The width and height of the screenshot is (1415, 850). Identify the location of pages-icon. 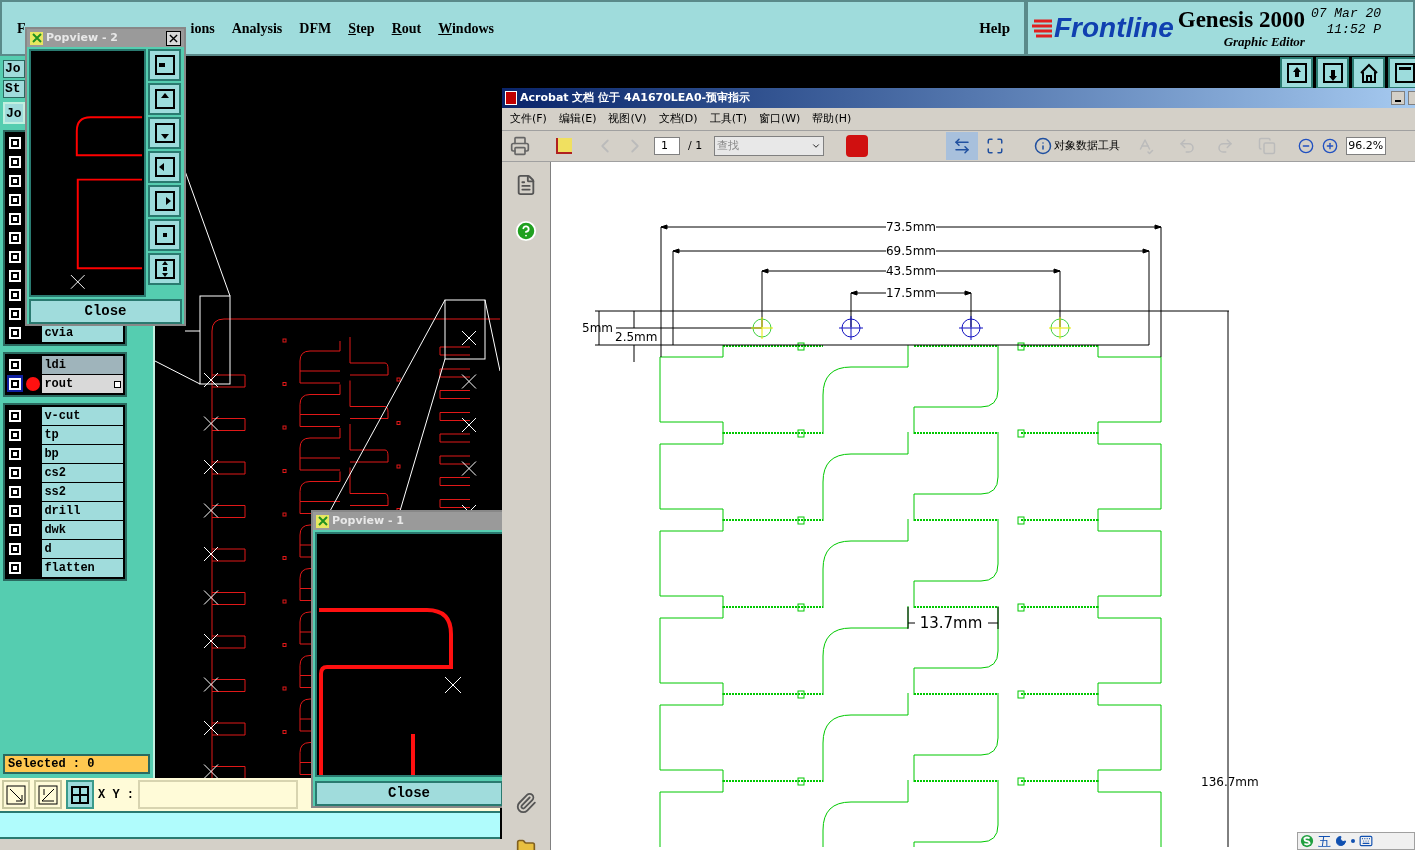
(526, 185).